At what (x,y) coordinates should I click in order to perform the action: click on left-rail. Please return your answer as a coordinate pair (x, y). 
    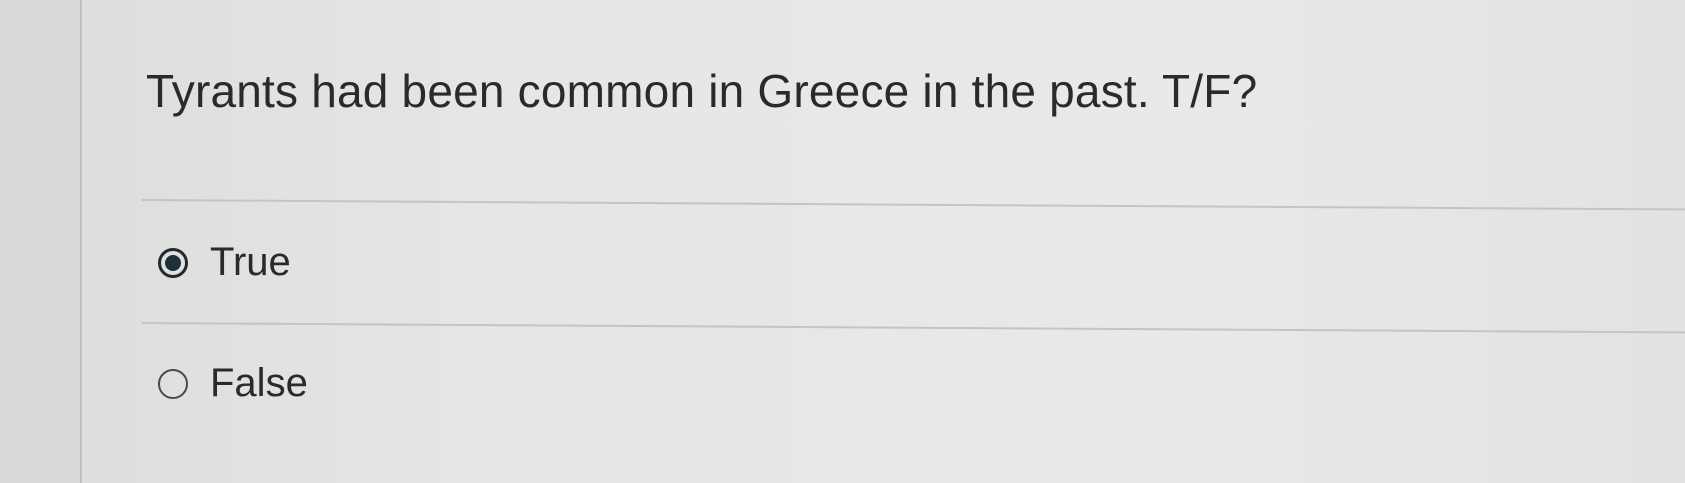
    Looking at the image, I should click on (41, 241).